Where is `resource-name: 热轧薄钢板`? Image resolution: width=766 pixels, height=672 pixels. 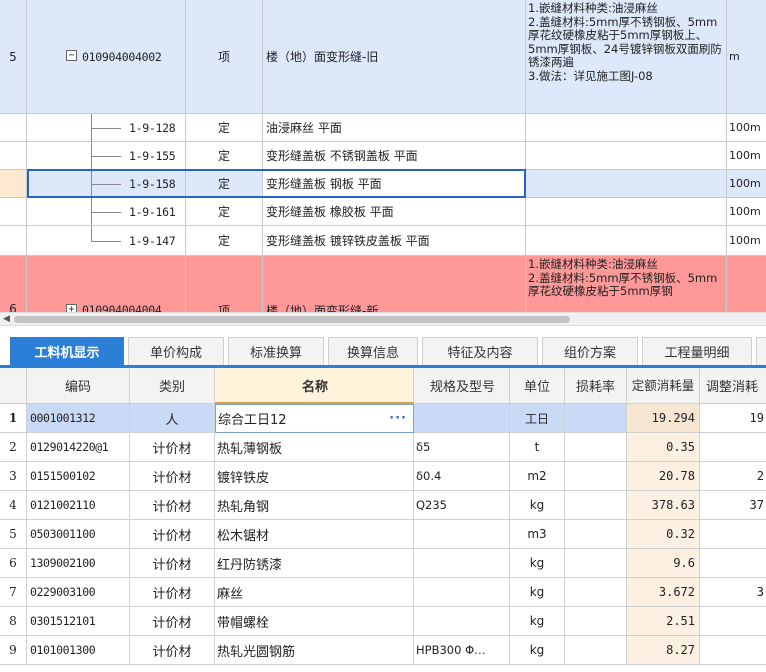 resource-name: 热轧薄钢板 is located at coordinates (314, 447).